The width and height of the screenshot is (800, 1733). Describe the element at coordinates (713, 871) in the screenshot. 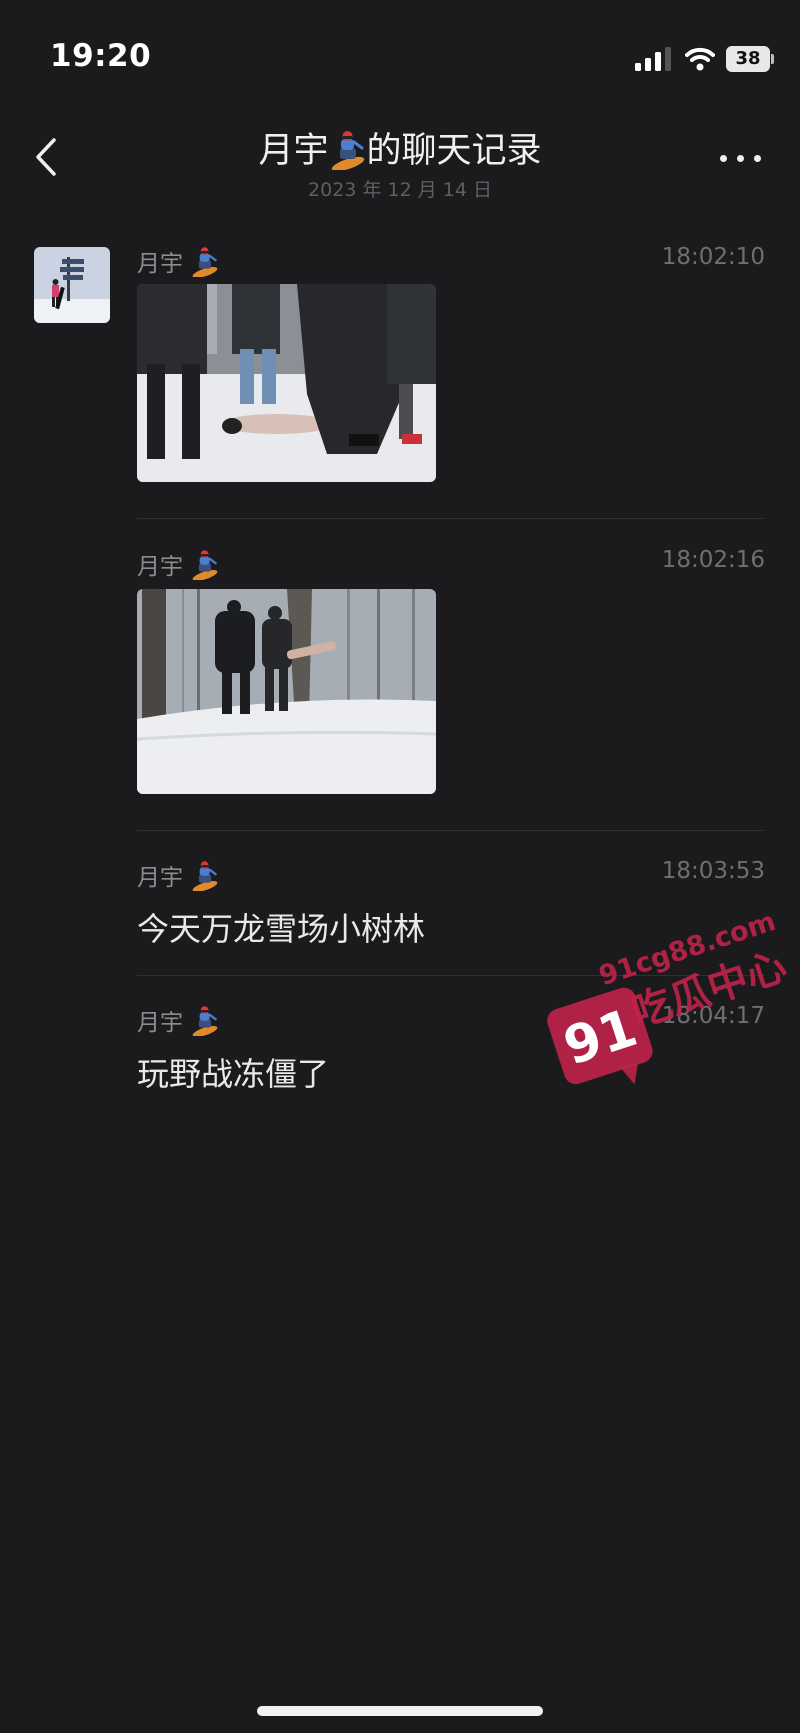

I see `message-time: 18:03:53` at that location.